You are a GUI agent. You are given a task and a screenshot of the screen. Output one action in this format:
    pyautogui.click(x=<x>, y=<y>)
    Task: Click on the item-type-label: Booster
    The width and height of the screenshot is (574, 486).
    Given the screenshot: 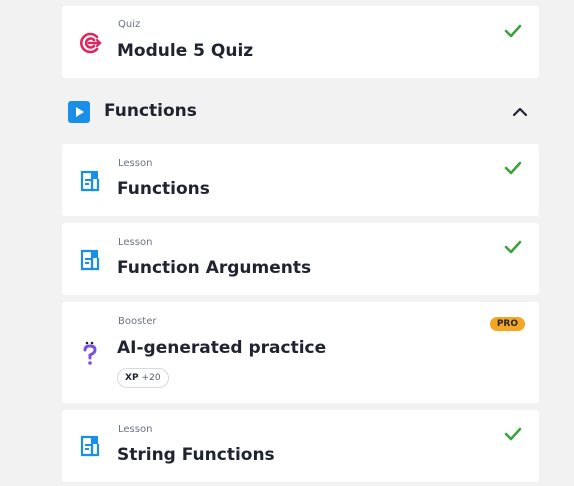 What is the action you would take?
    pyautogui.click(x=137, y=321)
    